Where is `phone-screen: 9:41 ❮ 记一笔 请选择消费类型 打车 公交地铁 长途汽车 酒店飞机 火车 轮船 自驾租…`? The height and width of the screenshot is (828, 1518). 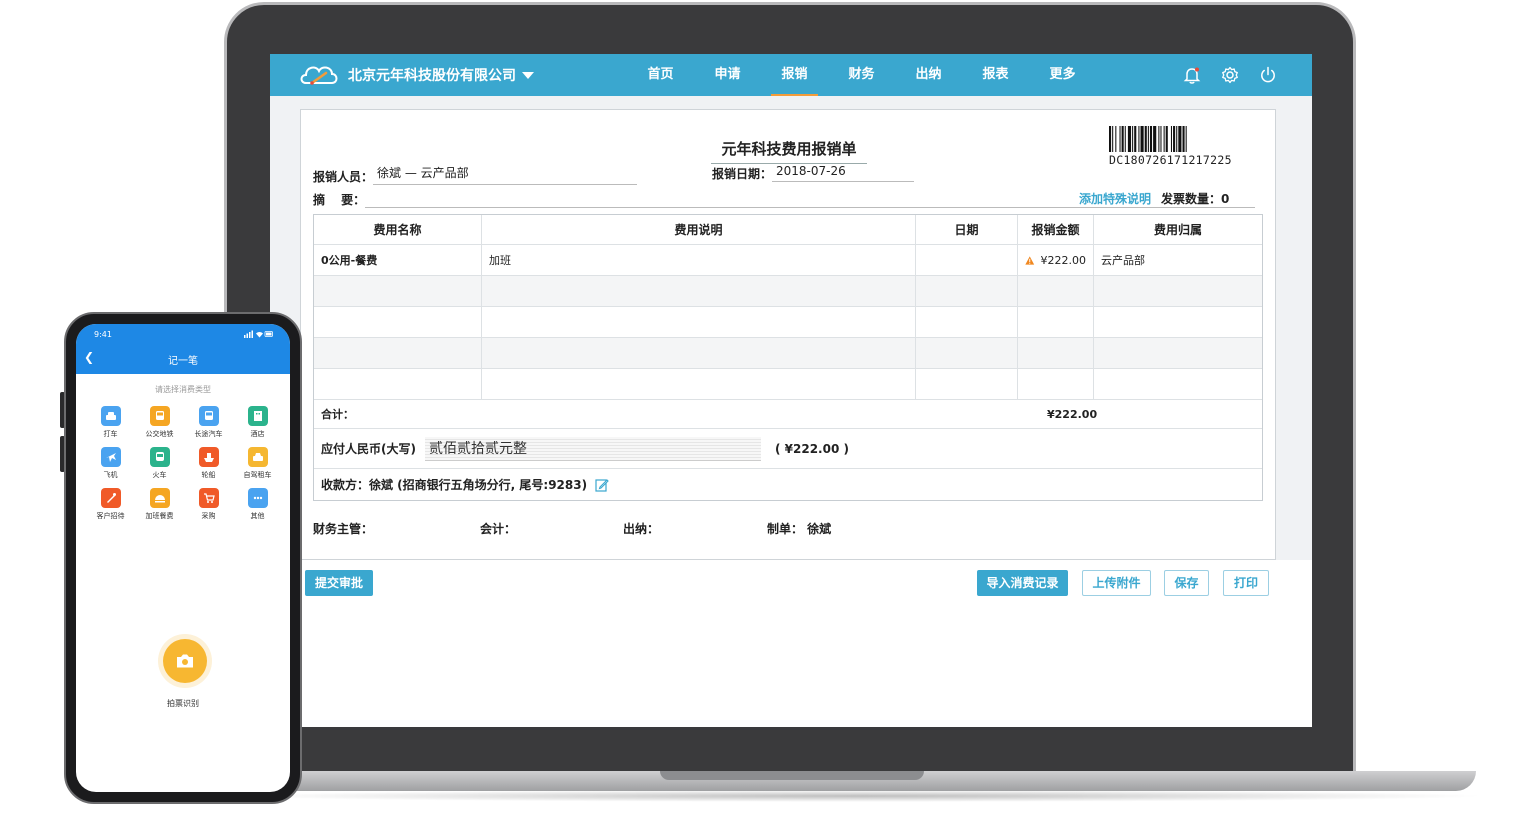
phone-screen: 9:41 ❮ 记一笔 请选择消费类型 打车 公交地铁 长途汽车 酒店飞机 火车 轮船 自驾租… is located at coordinates (183, 558).